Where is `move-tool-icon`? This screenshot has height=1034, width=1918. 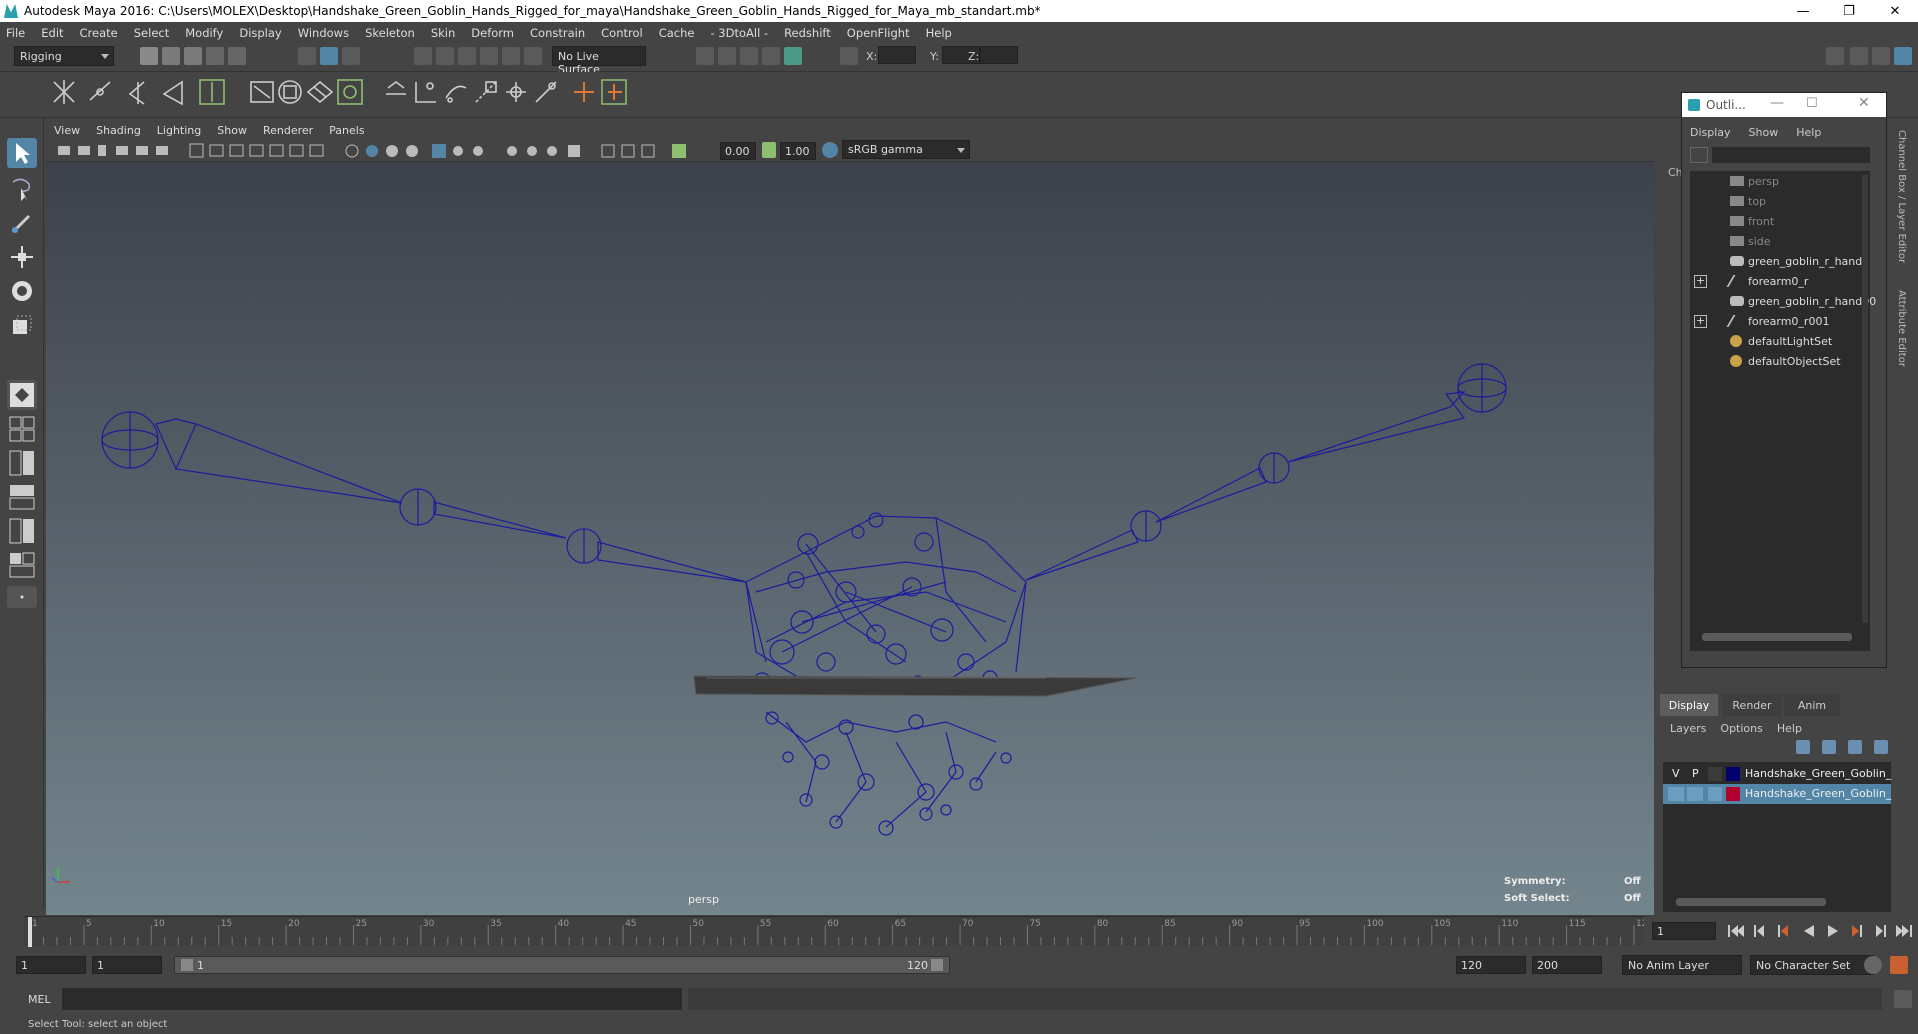
move-tool-icon is located at coordinates (22, 257).